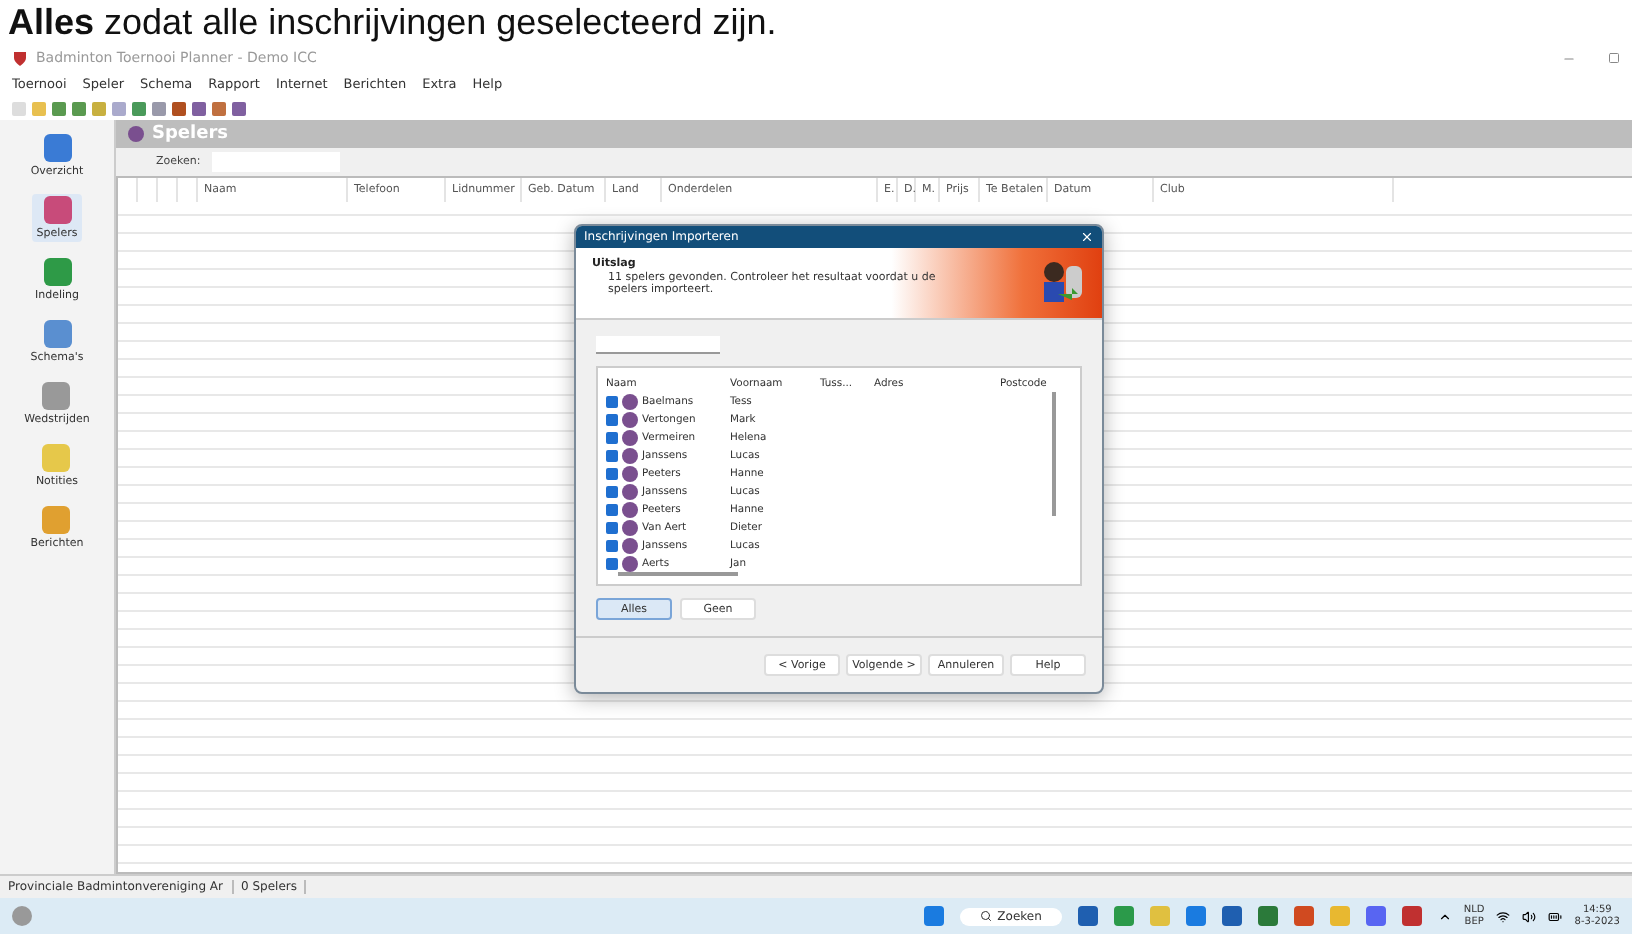  What do you see at coordinates (658, 345) in the screenshot?
I see `filter-field` at bounding box center [658, 345].